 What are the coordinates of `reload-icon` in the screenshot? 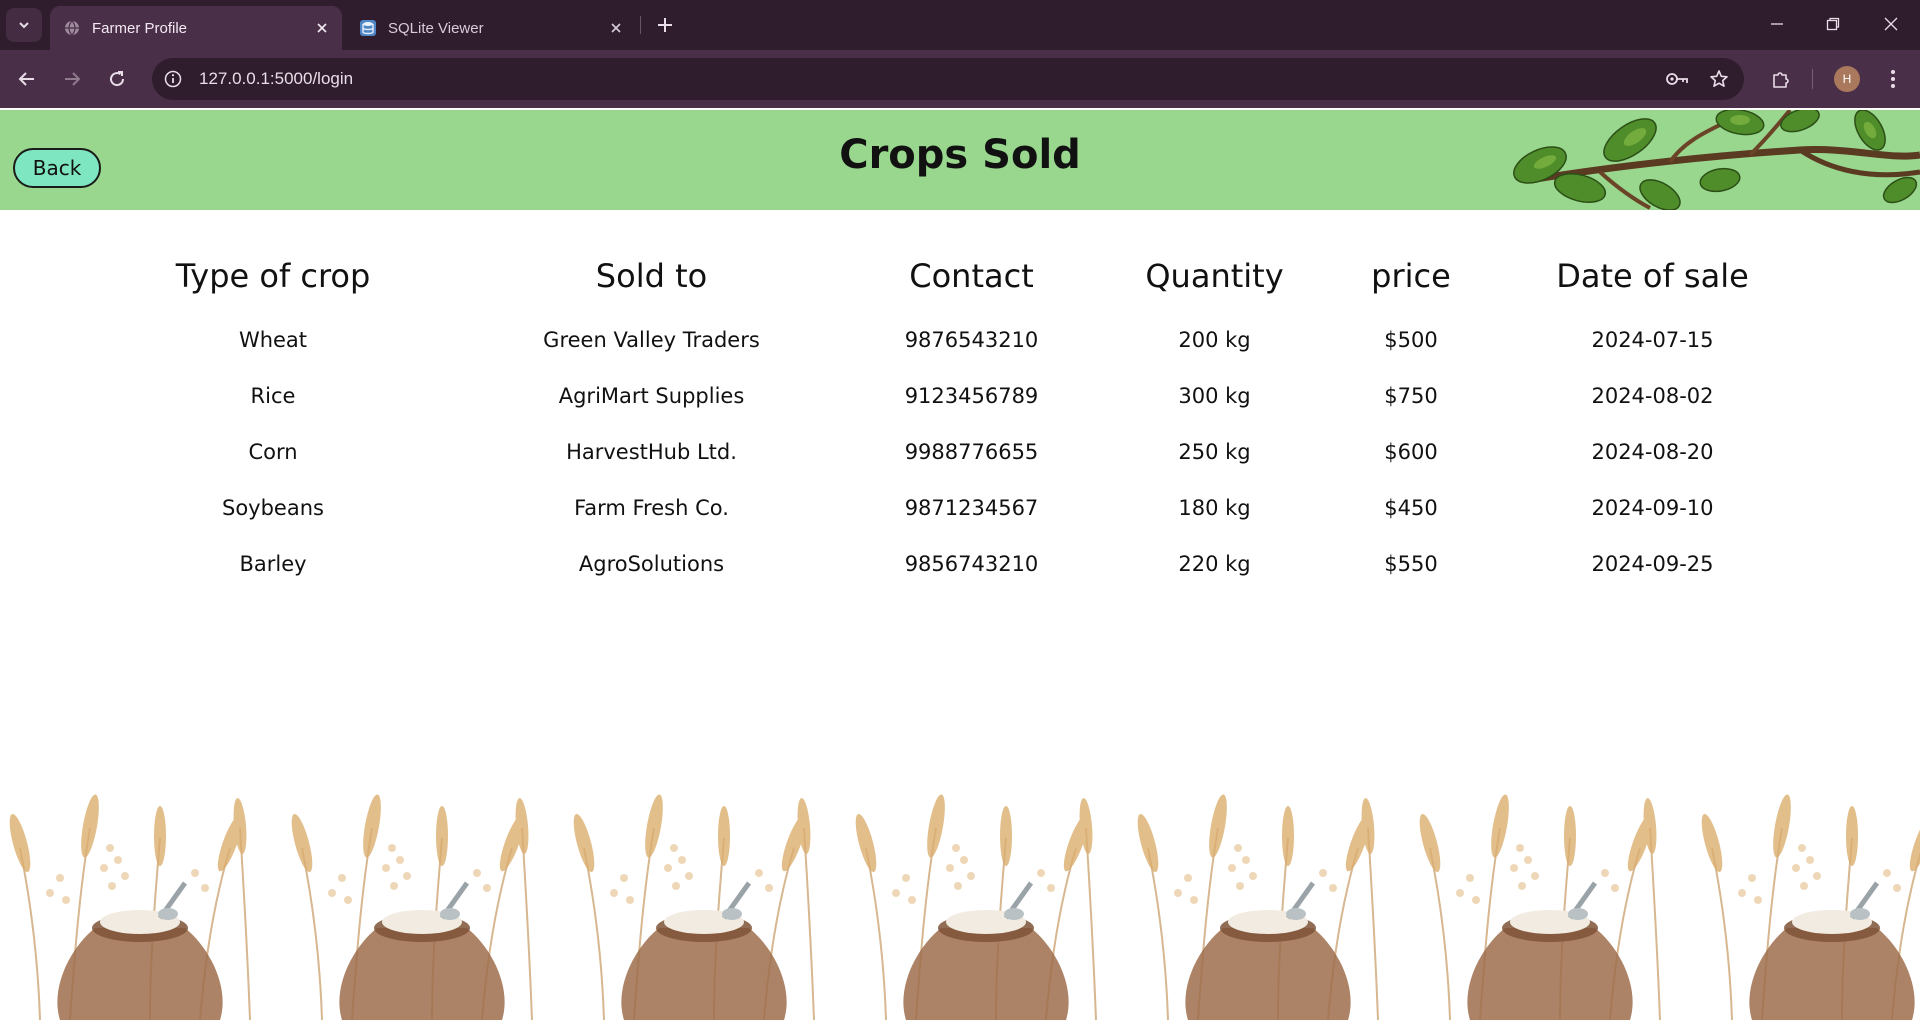 It's located at (117, 79).